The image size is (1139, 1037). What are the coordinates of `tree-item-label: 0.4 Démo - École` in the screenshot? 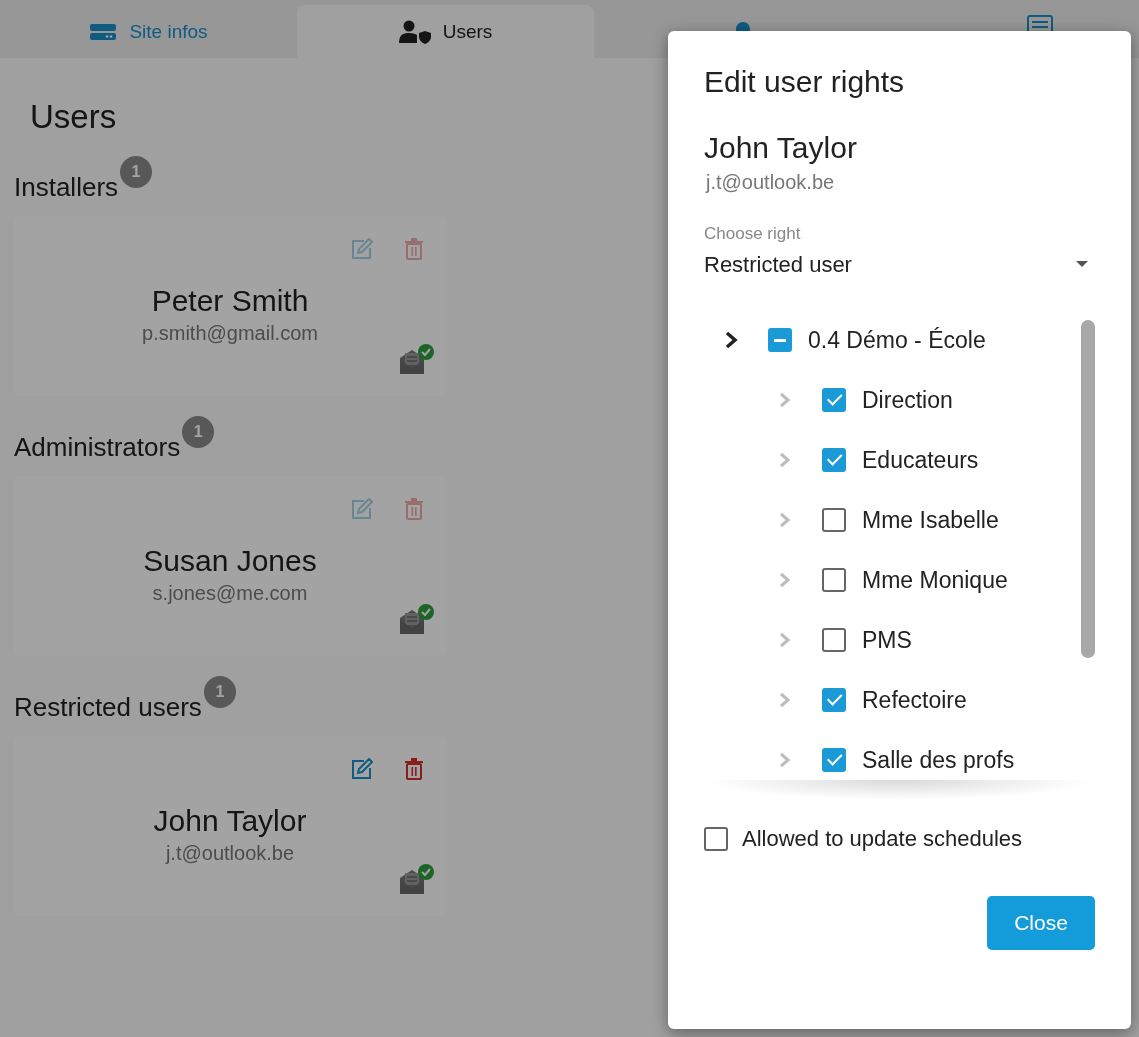 It's located at (897, 340).